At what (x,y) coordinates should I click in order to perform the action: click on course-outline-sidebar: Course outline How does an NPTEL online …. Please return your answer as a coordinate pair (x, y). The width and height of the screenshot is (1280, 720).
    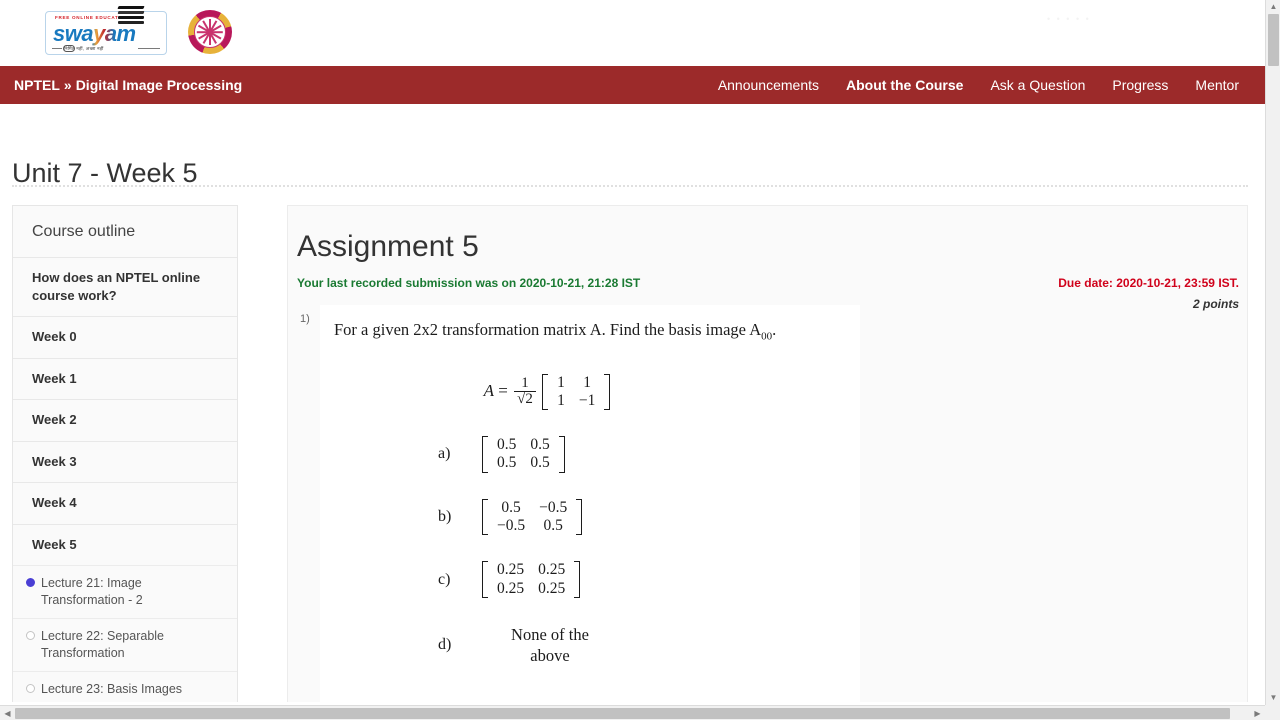
    Looking at the image, I should click on (125, 453).